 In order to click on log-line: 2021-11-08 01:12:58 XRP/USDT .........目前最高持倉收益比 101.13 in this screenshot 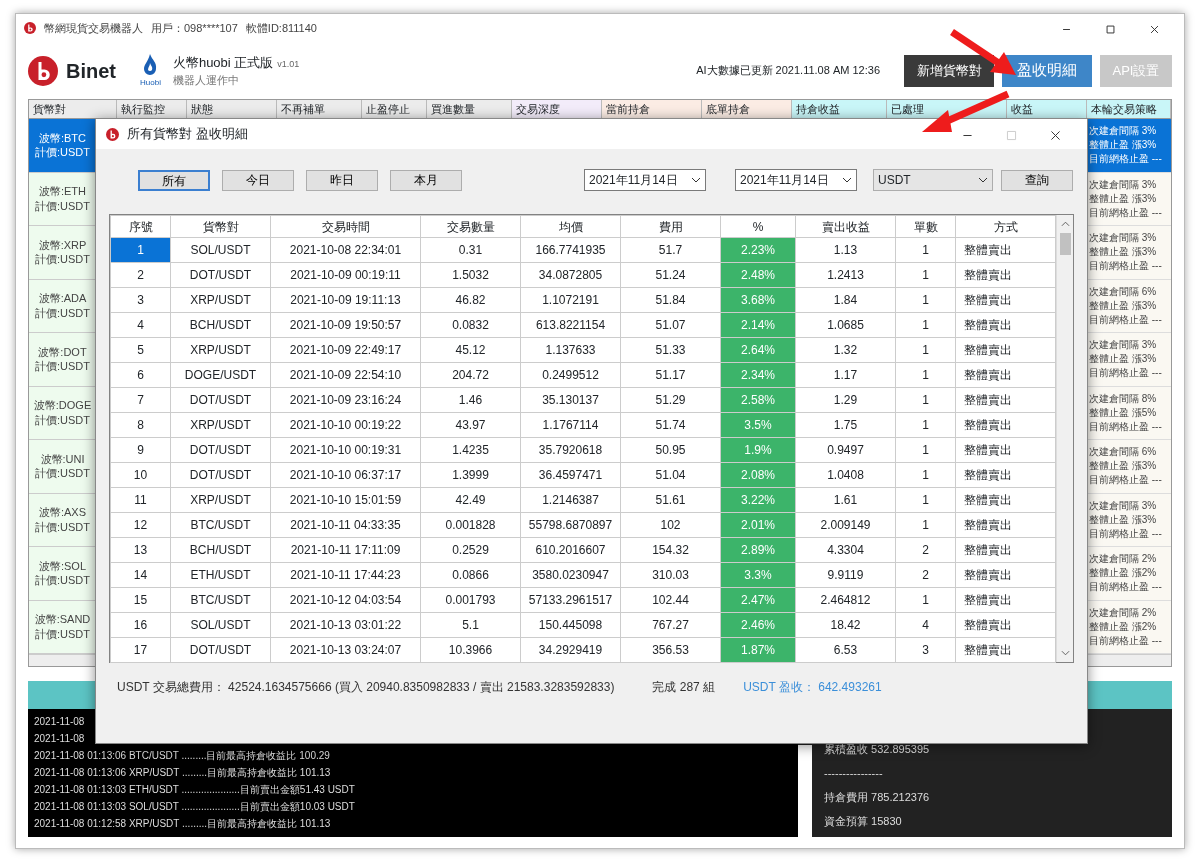, I will do `click(183, 824)`.